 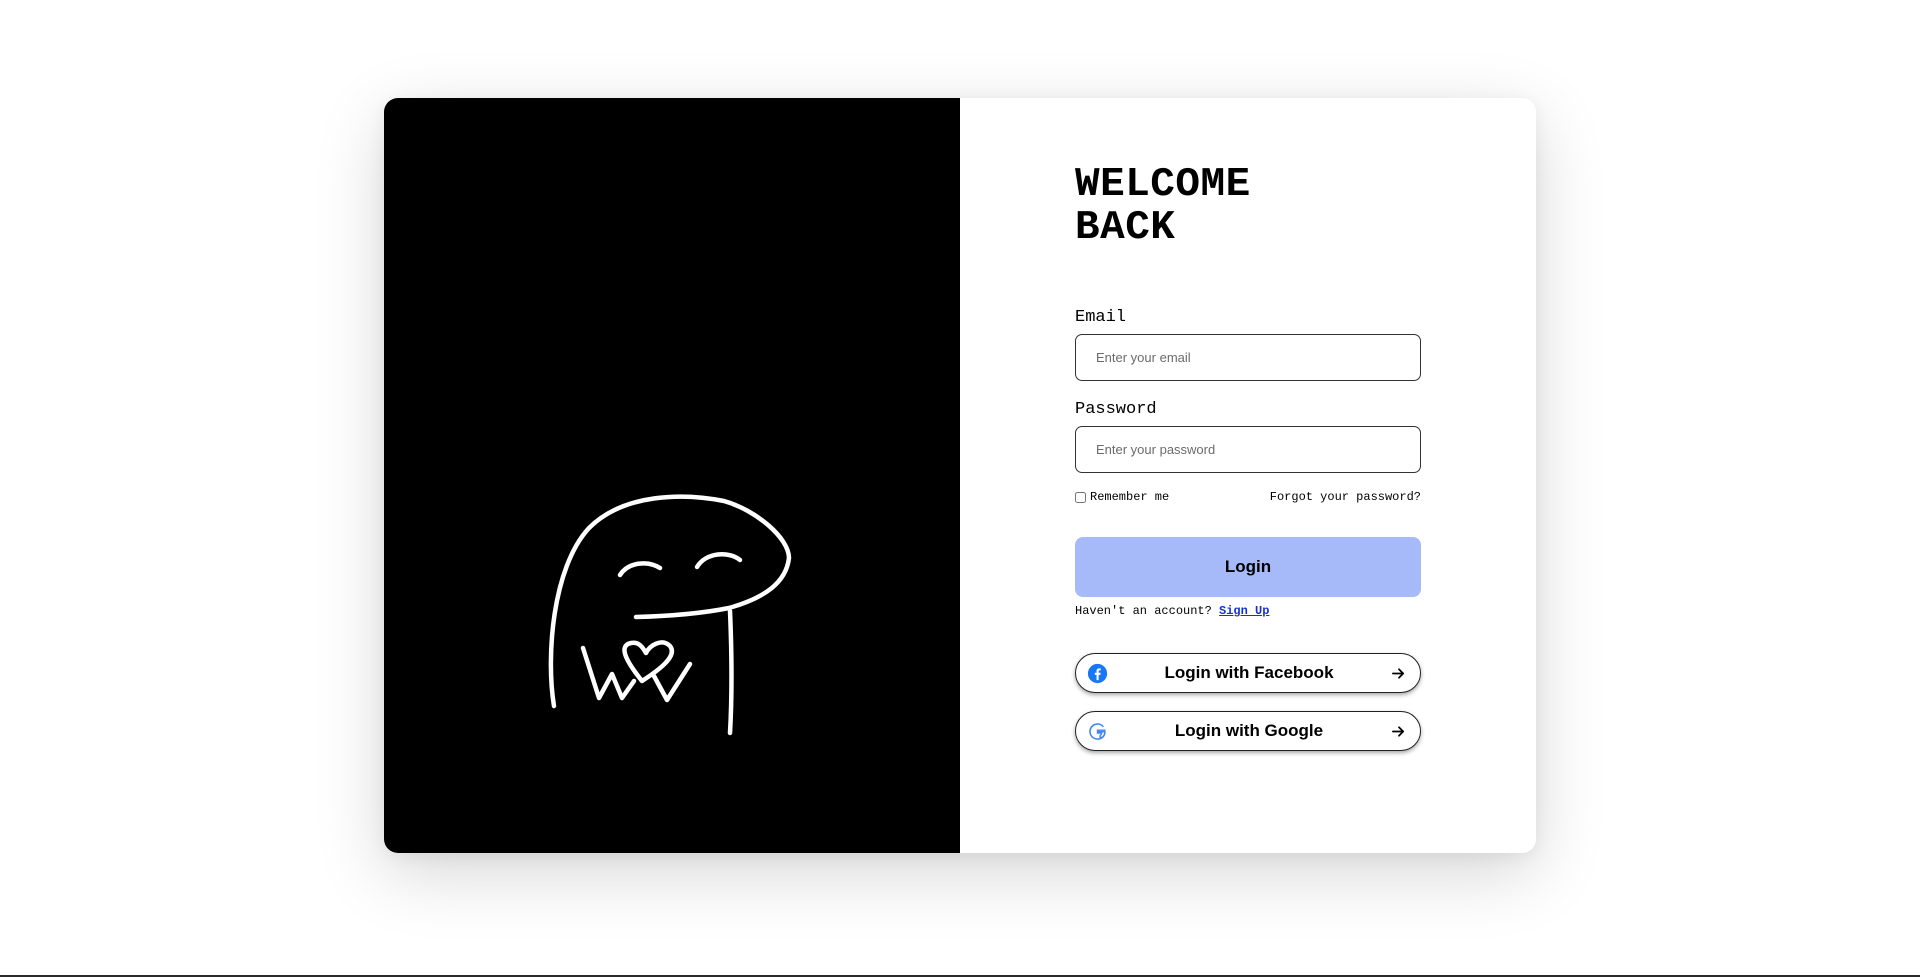 I want to click on signup-link: Sign Up, so click(x=1244, y=611).